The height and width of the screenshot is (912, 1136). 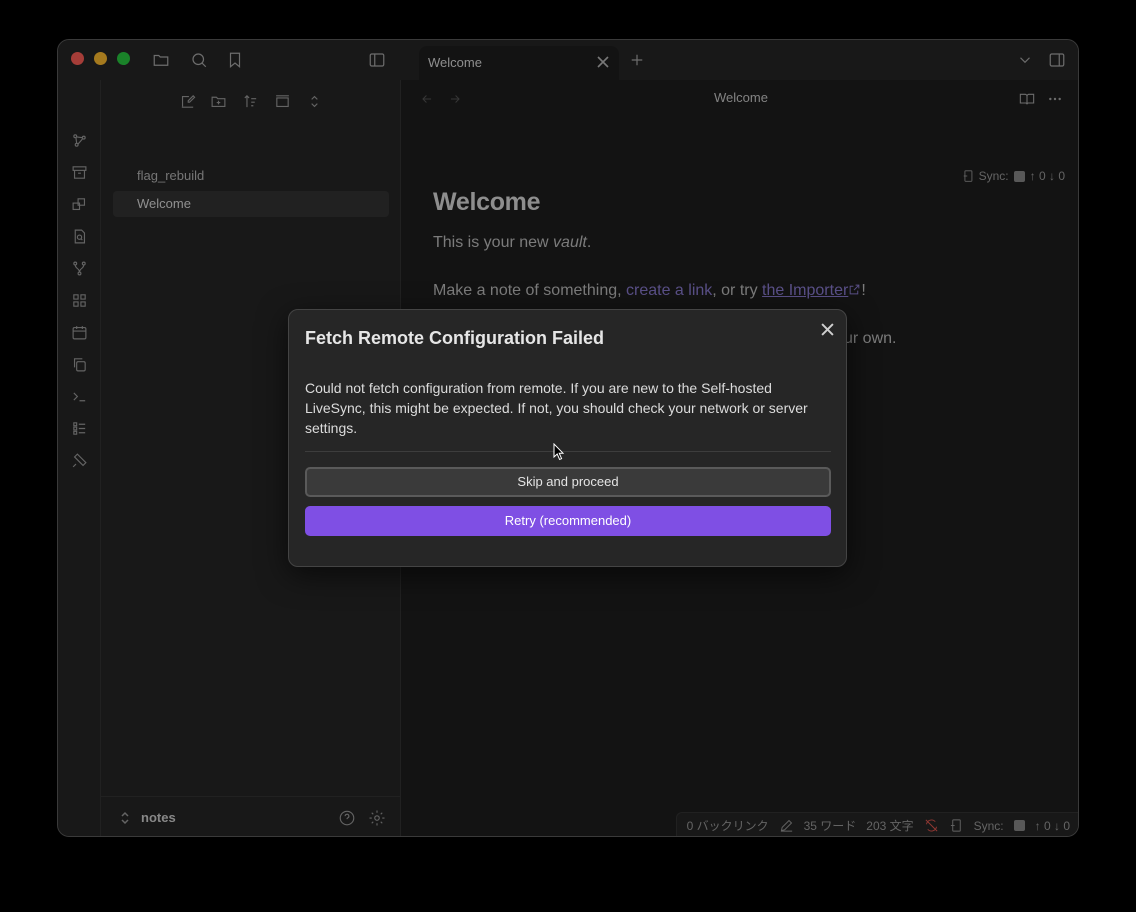 I want to click on close-icon, so click(x=827, y=329).